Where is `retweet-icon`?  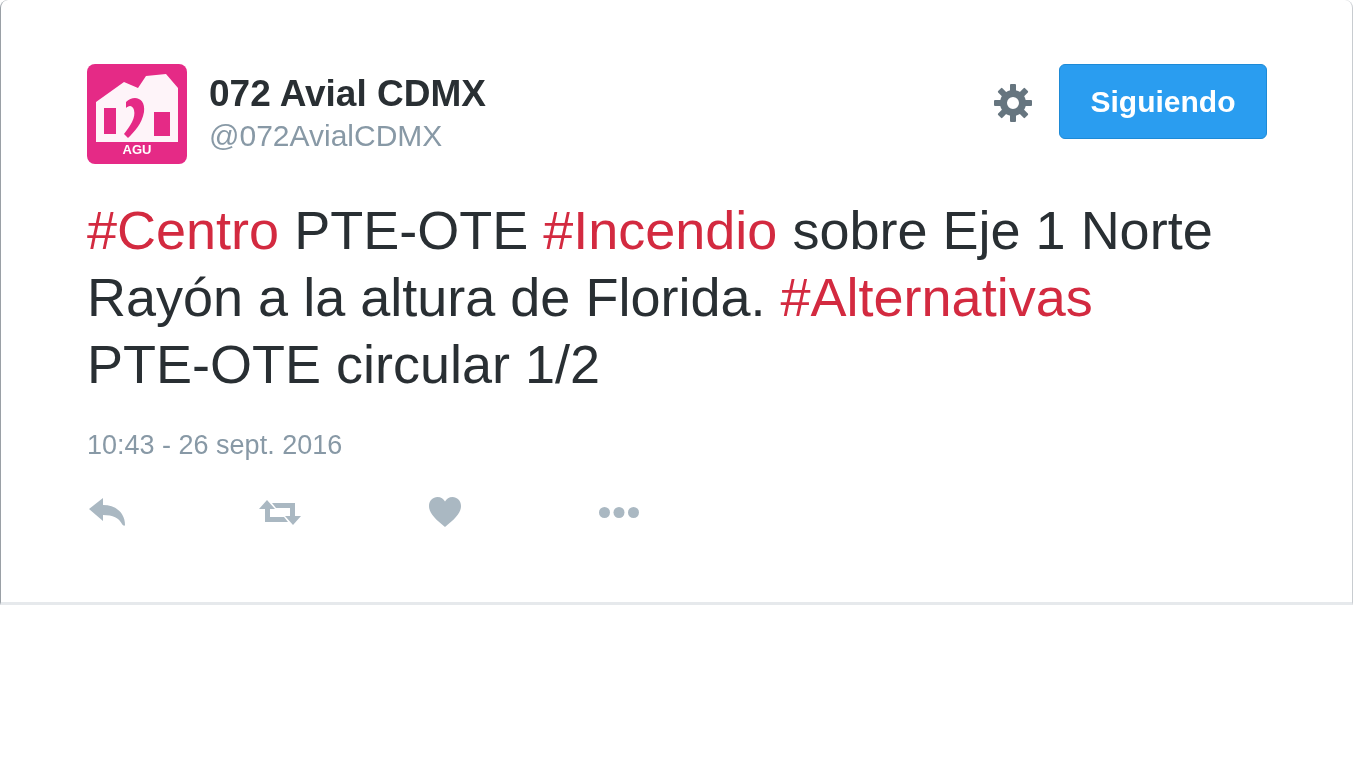 retweet-icon is located at coordinates (280, 512).